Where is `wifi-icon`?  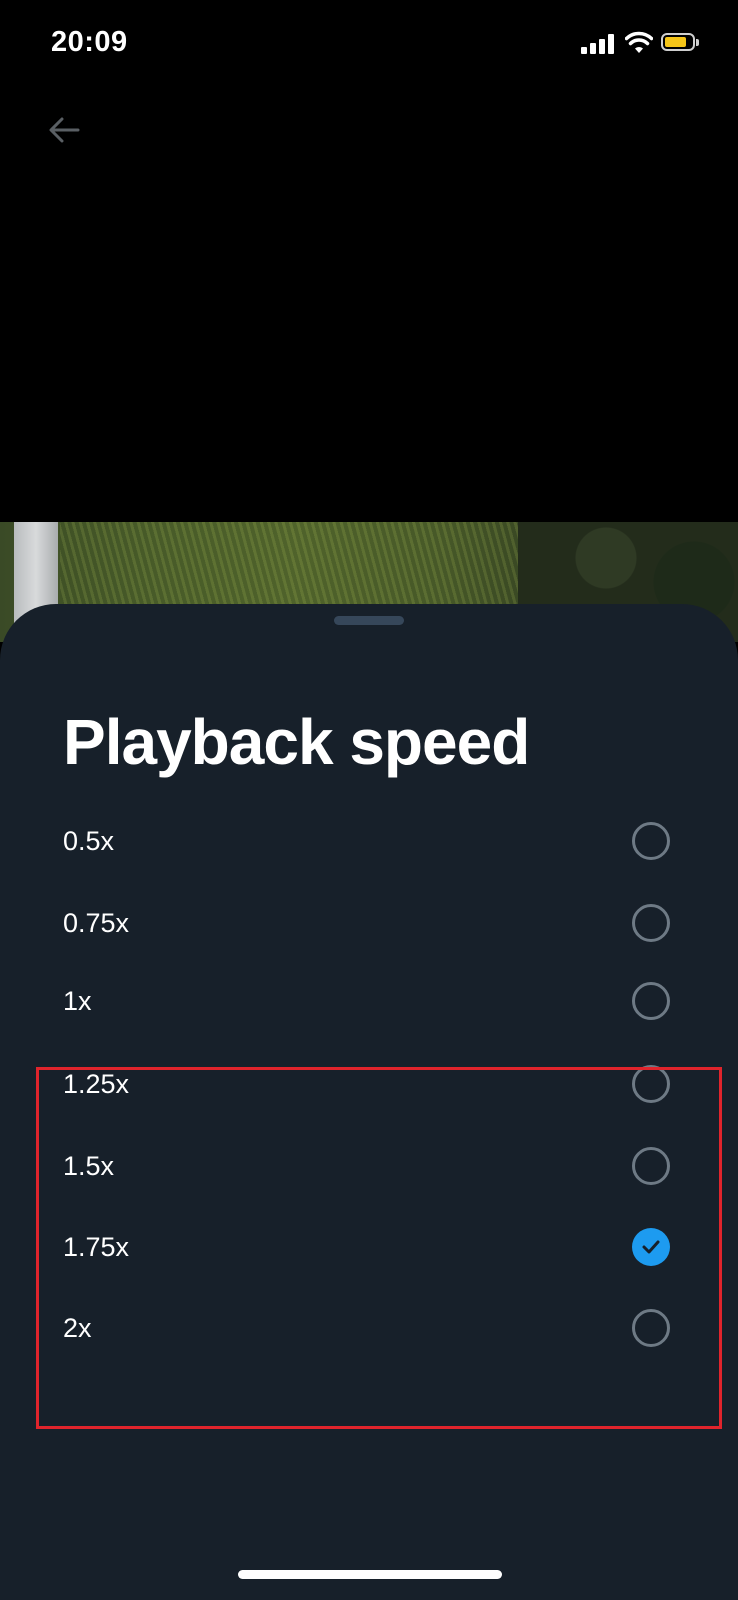
wifi-icon is located at coordinates (639, 42).